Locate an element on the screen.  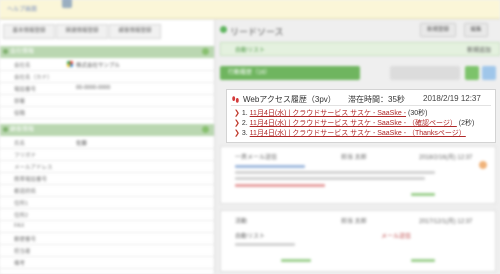
field-label: 役職 is located at coordinates (20, 114).